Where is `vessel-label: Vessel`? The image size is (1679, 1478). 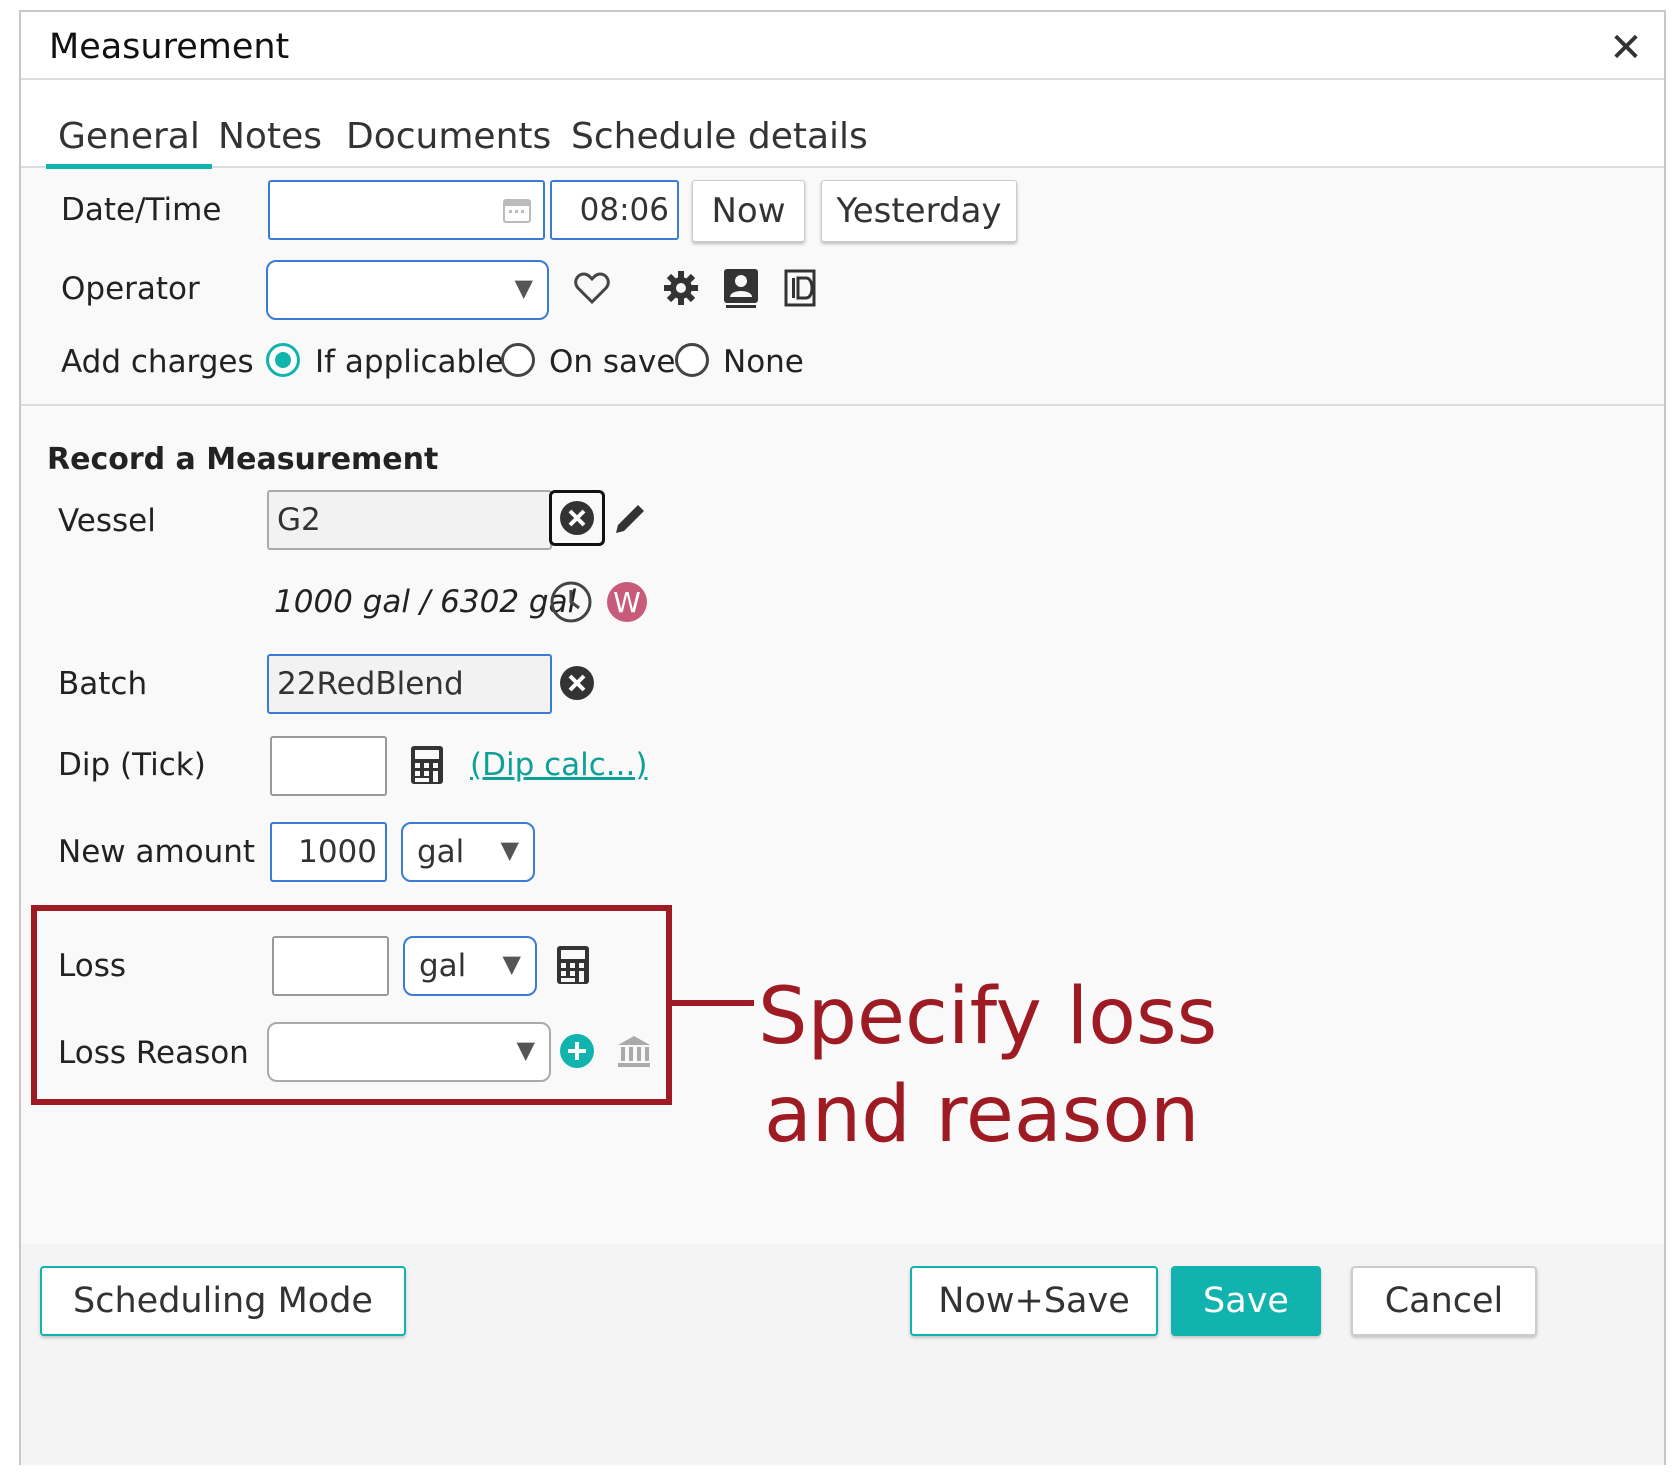
vessel-label: Vessel is located at coordinates (107, 521).